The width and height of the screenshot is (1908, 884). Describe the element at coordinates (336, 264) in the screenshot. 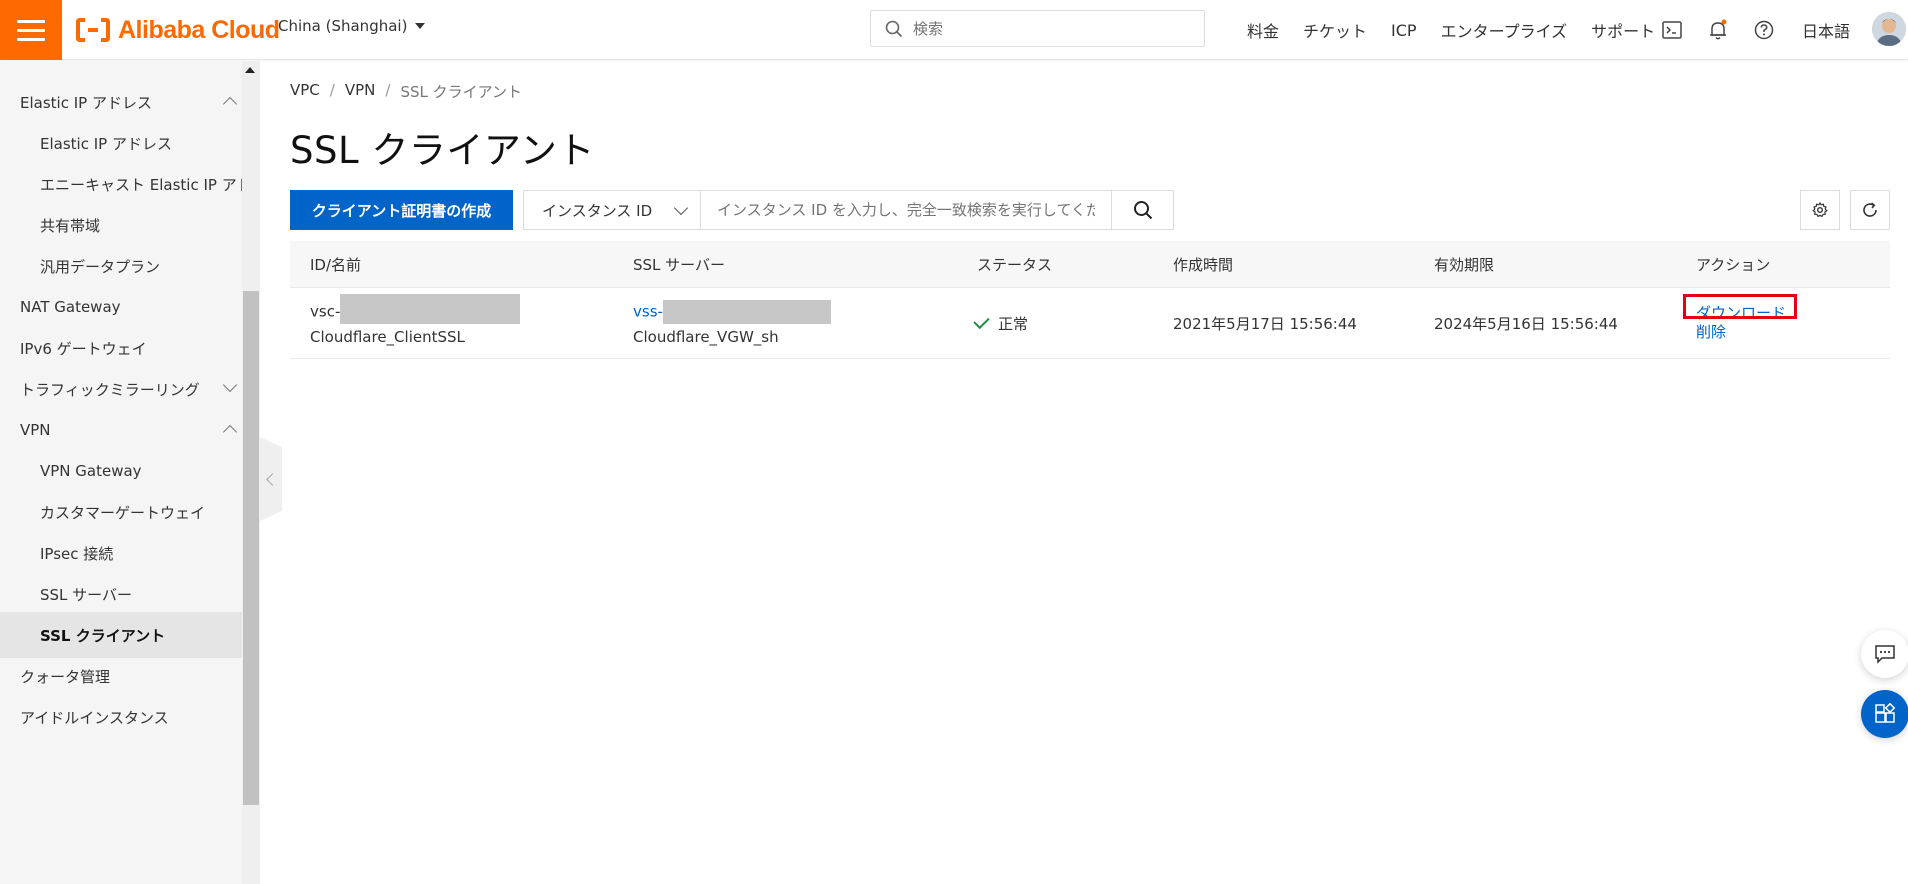

I see `header-id-name: ID/名前` at that location.